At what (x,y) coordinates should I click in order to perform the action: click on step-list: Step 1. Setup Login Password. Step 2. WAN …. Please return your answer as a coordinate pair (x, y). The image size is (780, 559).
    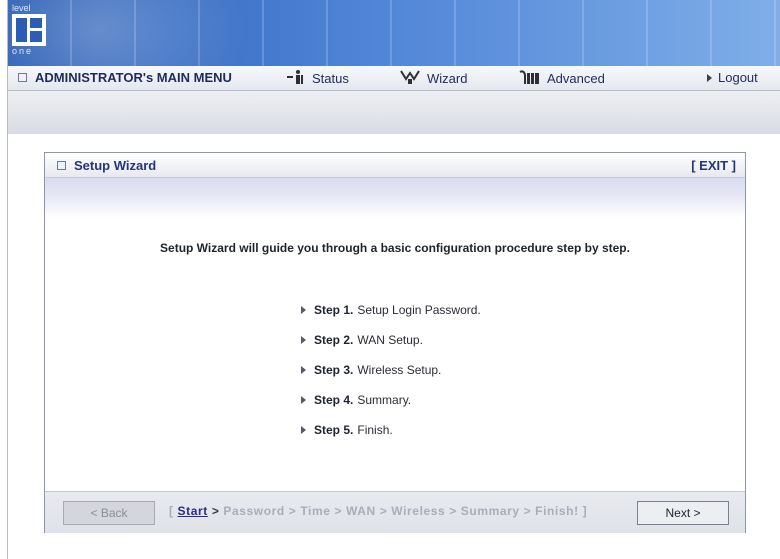
    Looking at the image, I should click on (391, 370).